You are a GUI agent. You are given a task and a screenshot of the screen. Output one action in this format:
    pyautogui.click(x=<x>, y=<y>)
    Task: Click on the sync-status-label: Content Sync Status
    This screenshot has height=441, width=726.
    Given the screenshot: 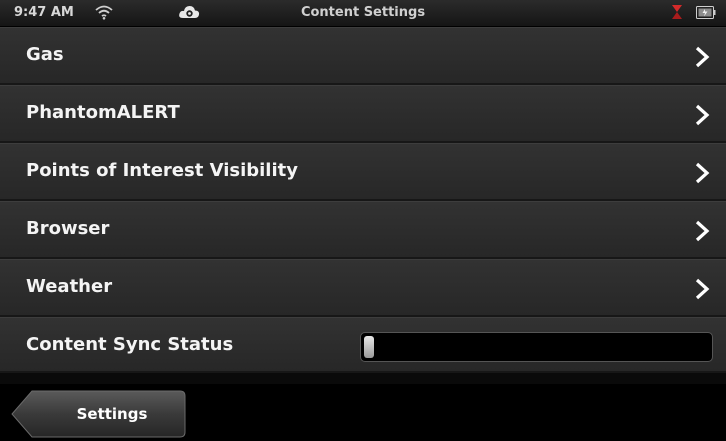 What is the action you would take?
    pyautogui.click(x=130, y=344)
    